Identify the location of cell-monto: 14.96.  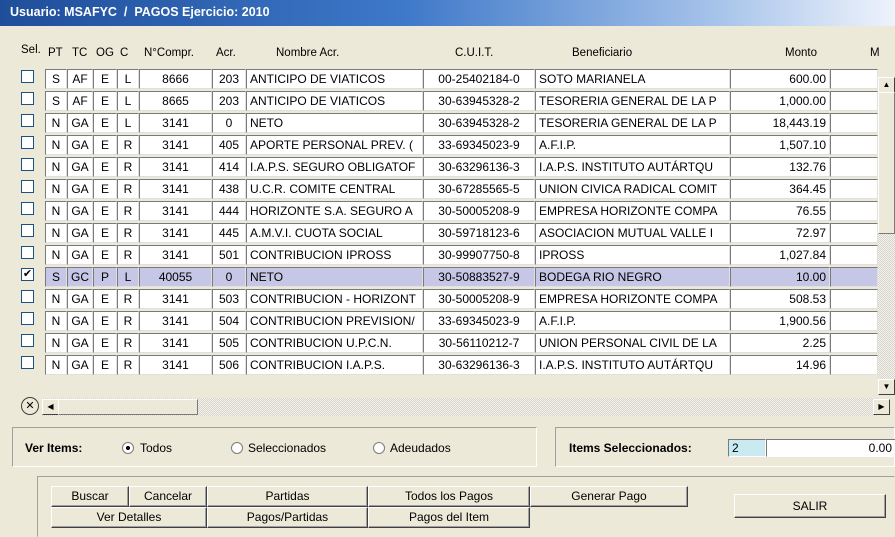
(780, 365).